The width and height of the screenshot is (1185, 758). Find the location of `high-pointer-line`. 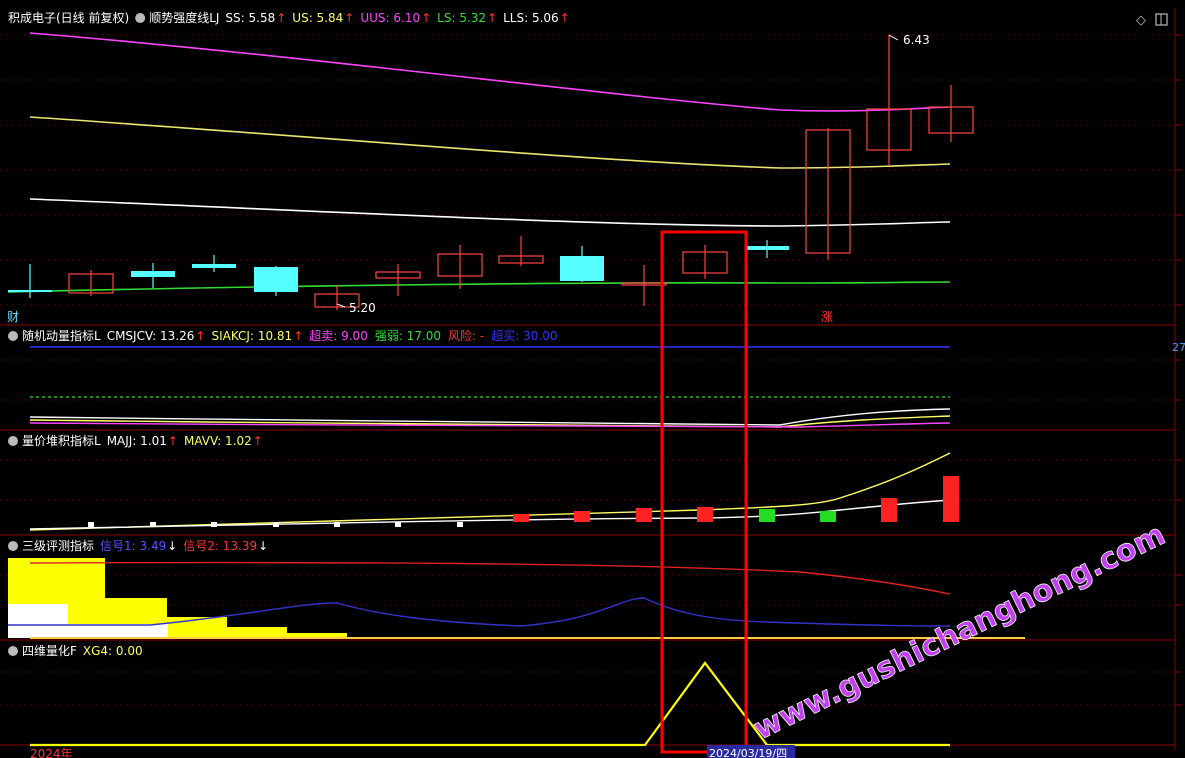

high-pointer-line is located at coordinates (893, 37).